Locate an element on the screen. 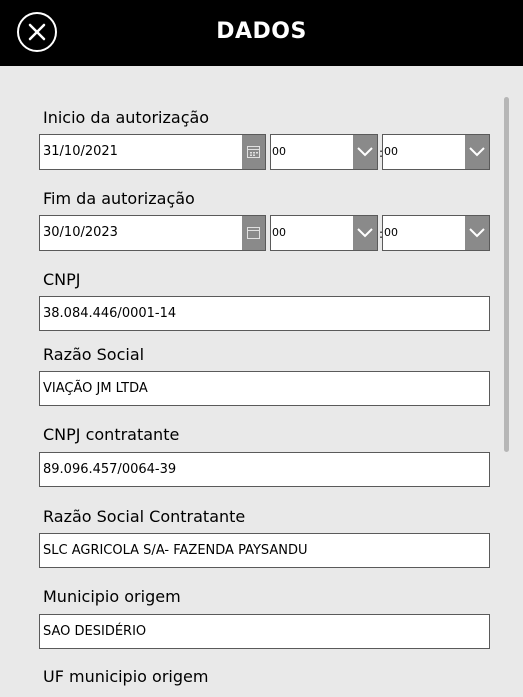 The height and width of the screenshot is (697, 523). inicio-hour-value: 00 is located at coordinates (279, 151).